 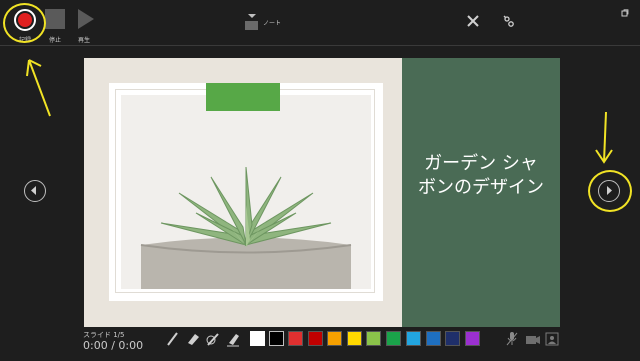 I want to click on camera-preview-button, so click(x=552, y=338).